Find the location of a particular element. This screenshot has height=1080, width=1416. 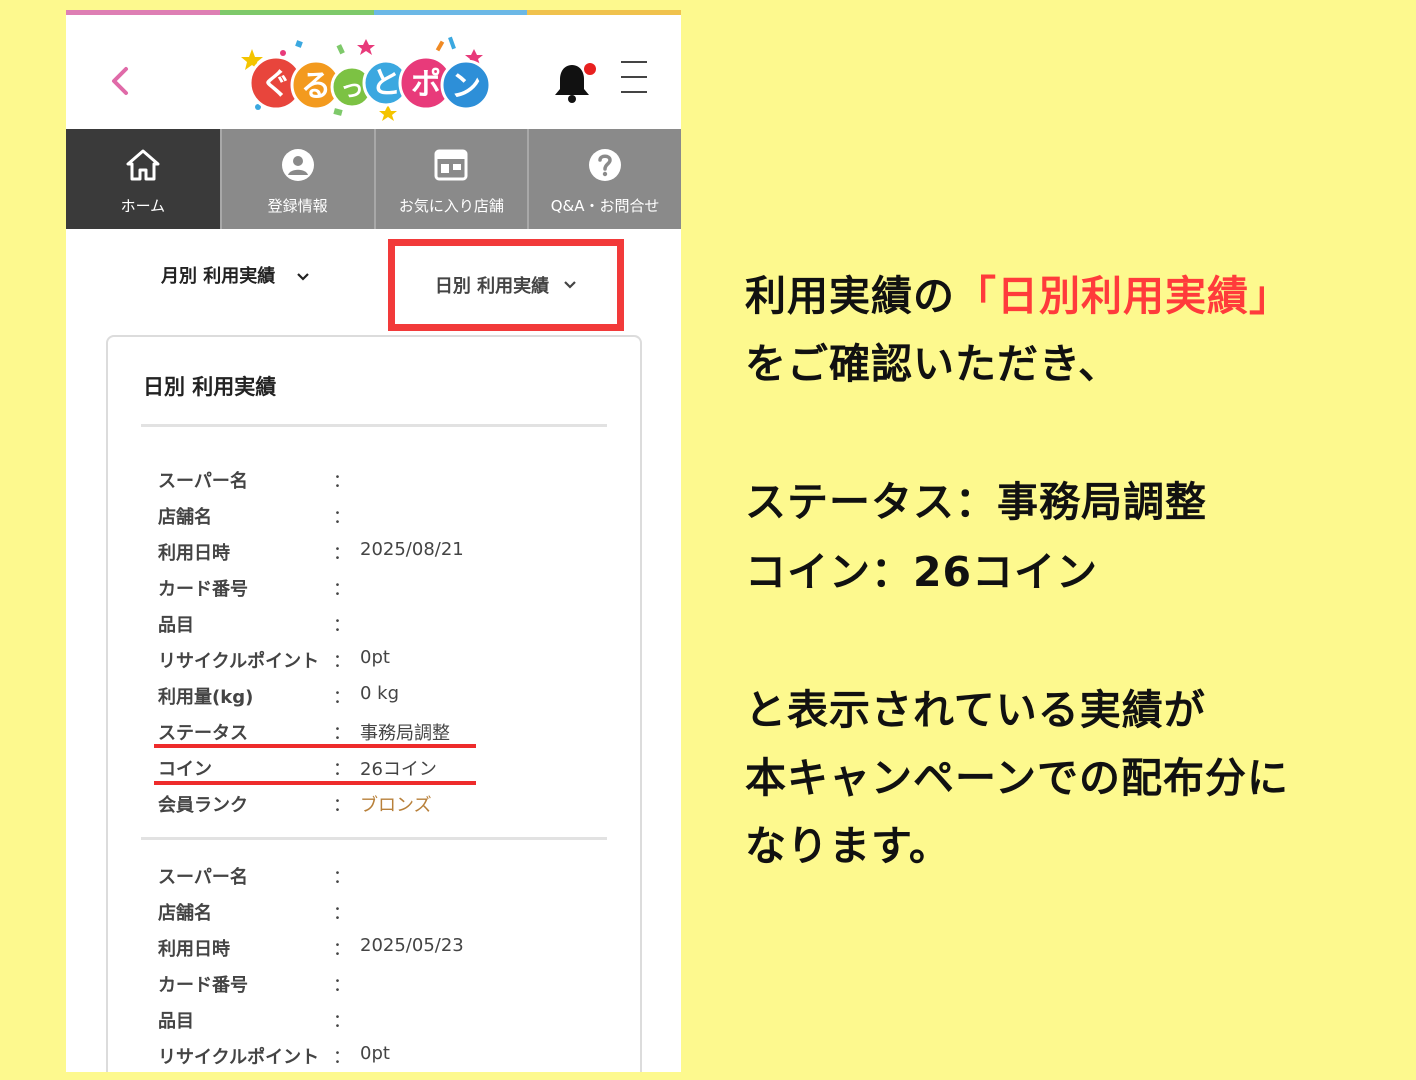

store-icon is located at coordinates (451, 165).